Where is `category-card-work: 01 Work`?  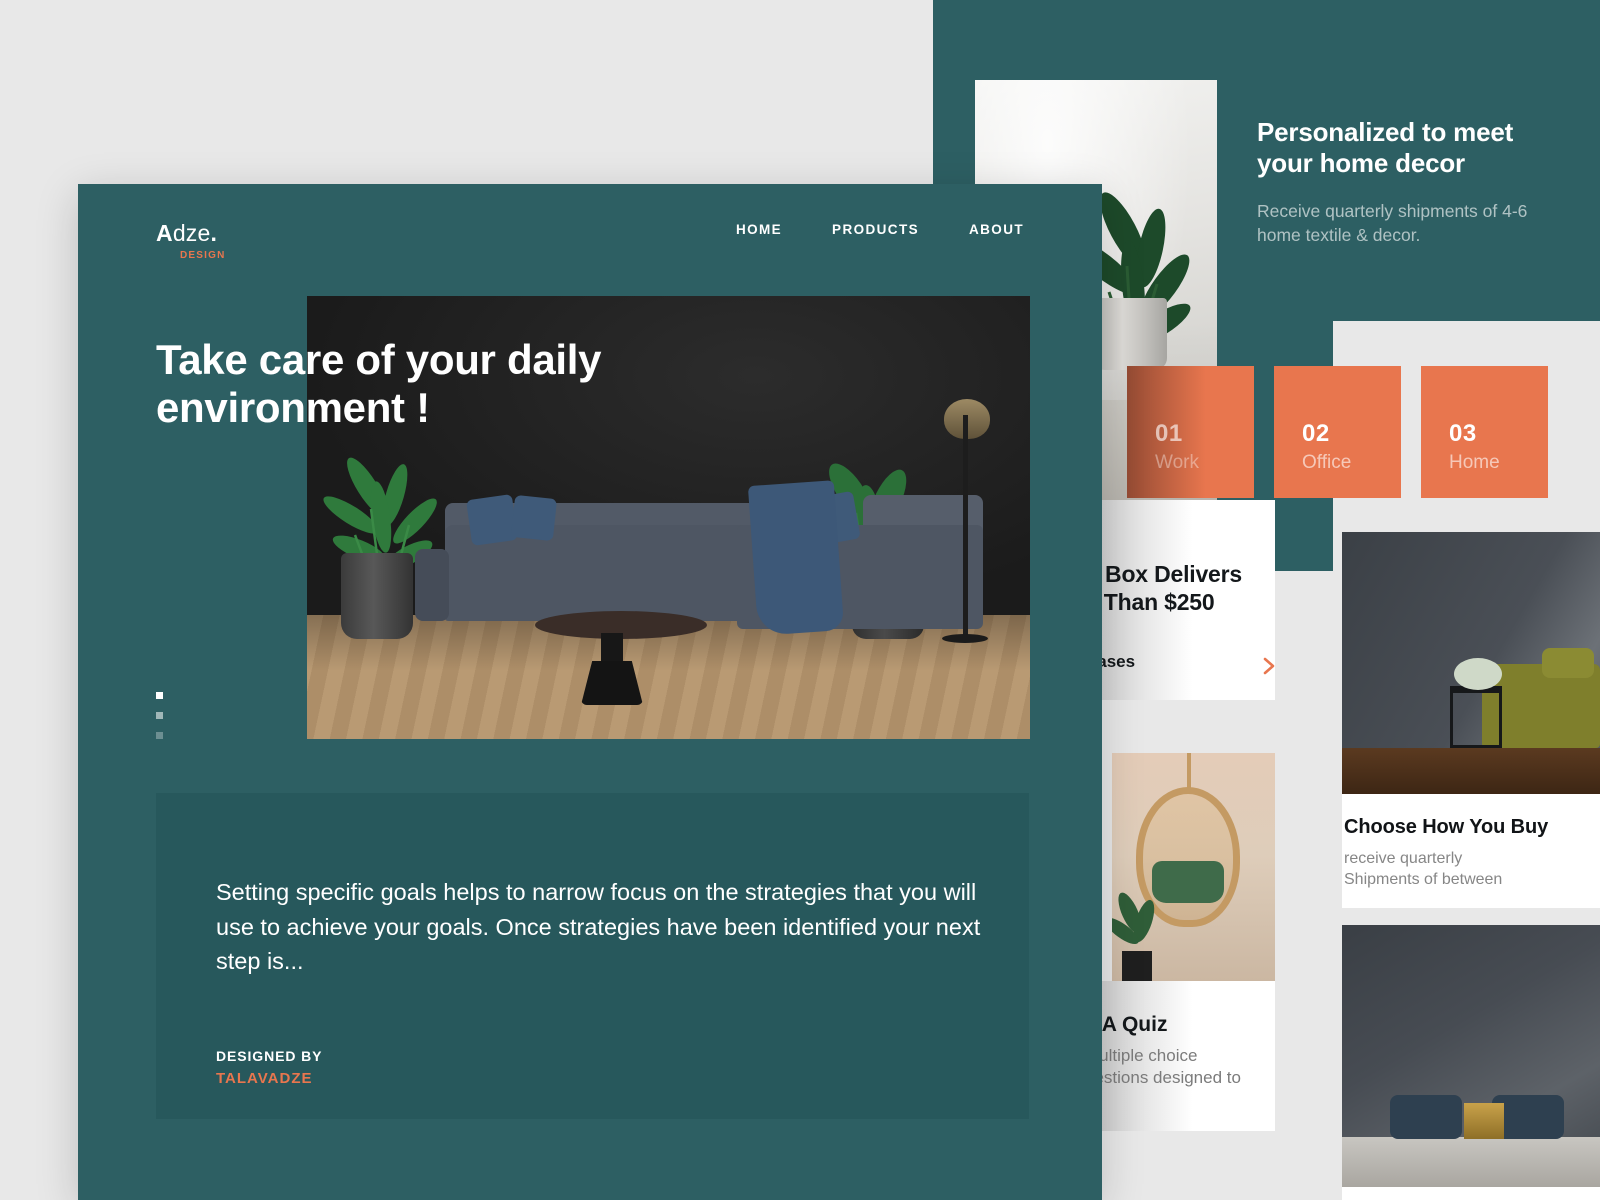 category-card-work: 01 Work is located at coordinates (1190, 432).